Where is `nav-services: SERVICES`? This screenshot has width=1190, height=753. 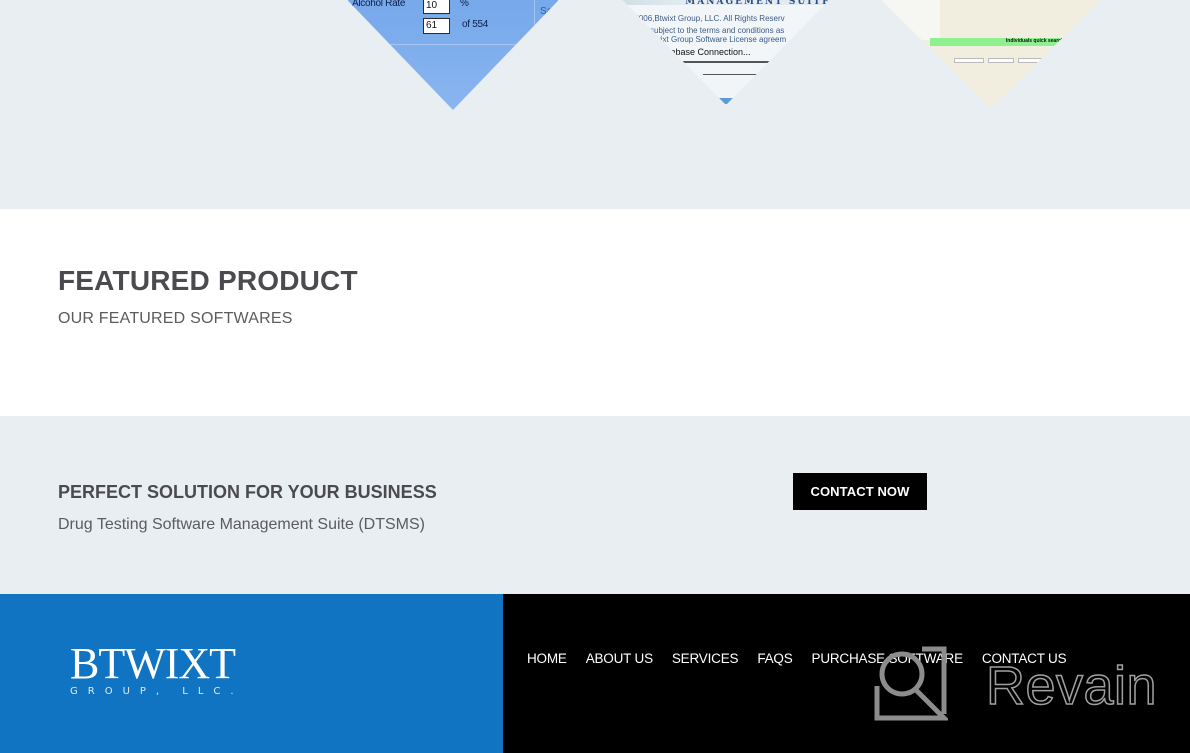 nav-services: SERVICES is located at coordinates (705, 658).